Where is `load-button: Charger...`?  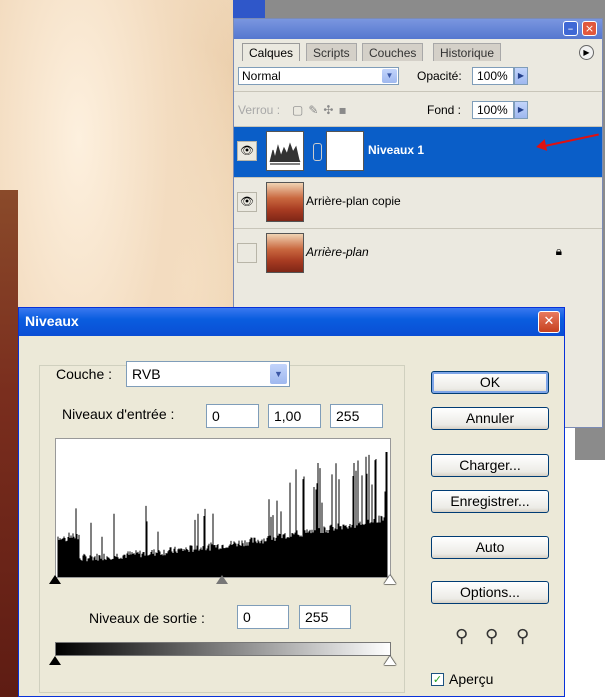
load-button: Charger... is located at coordinates (490, 465).